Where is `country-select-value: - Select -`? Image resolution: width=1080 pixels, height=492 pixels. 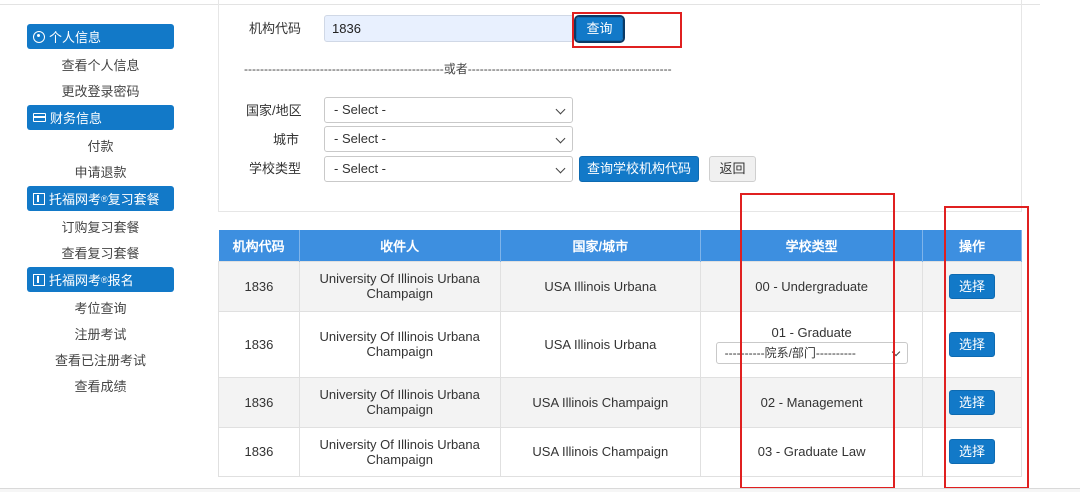 country-select-value: - Select - is located at coordinates (360, 109).